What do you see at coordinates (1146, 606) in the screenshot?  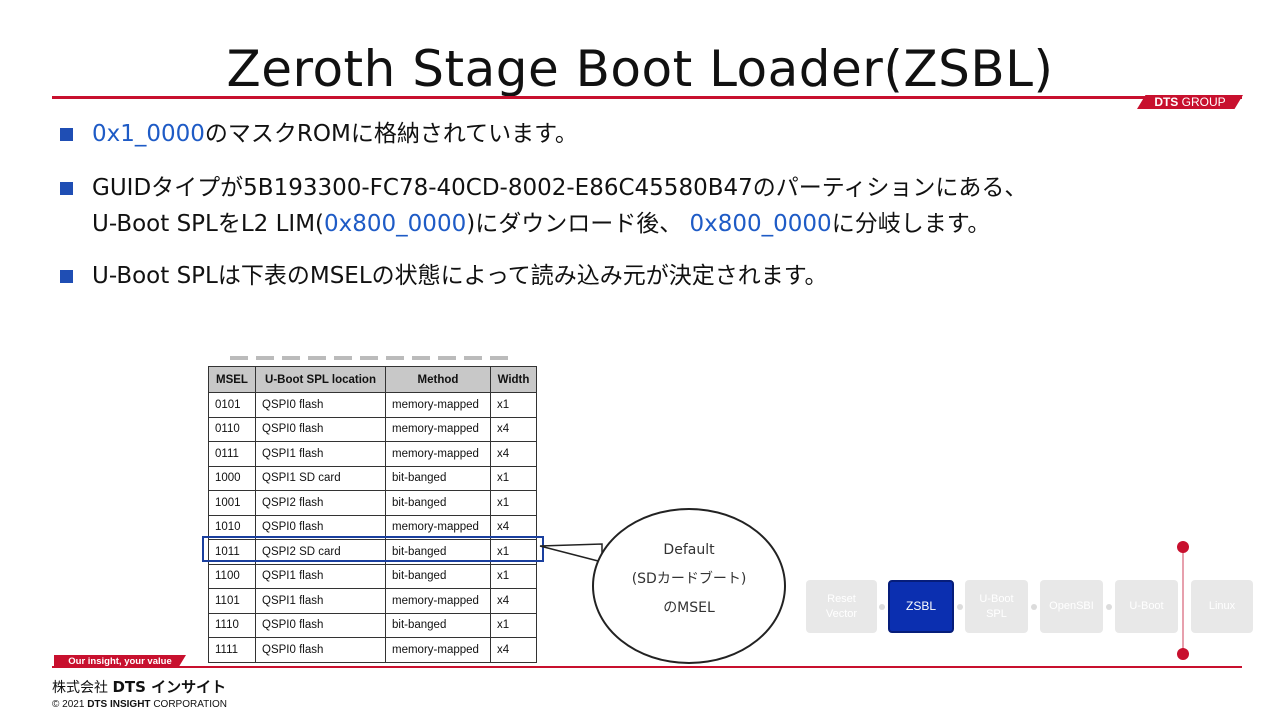 I see `flow-step-uboot: U-Boot` at bounding box center [1146, 606].